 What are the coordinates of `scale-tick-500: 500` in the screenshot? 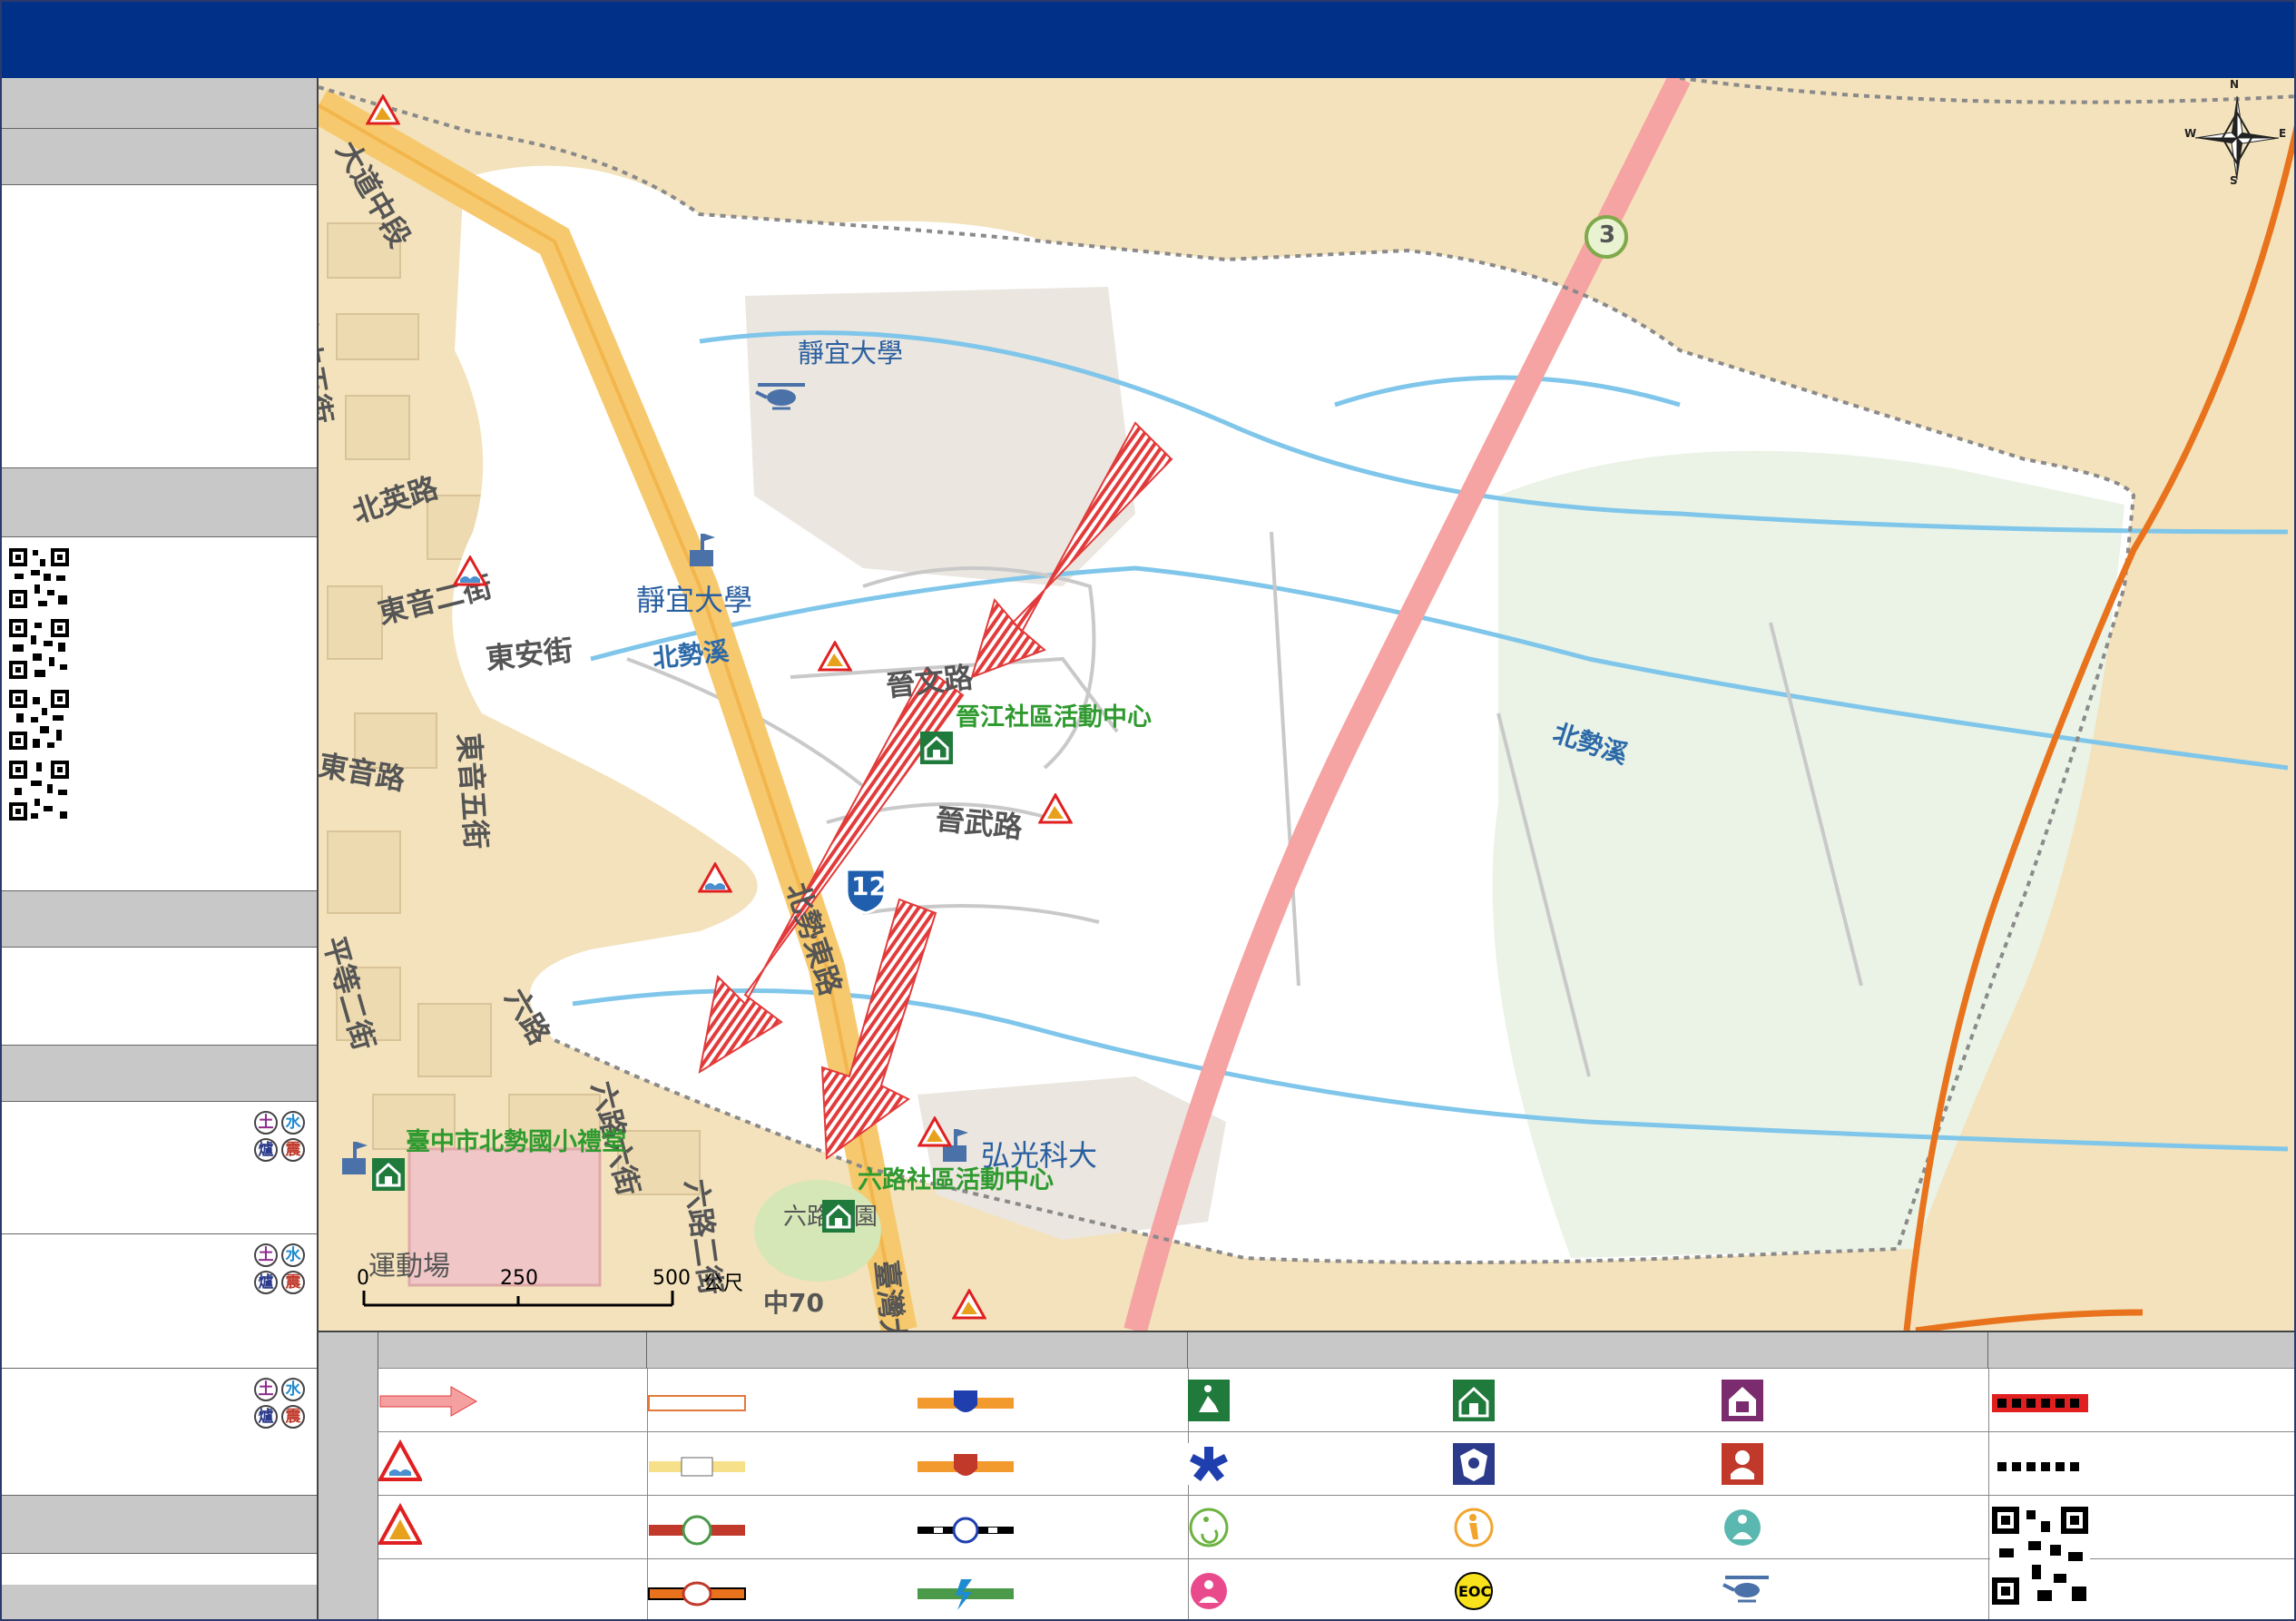 It's located at (671, 1279).